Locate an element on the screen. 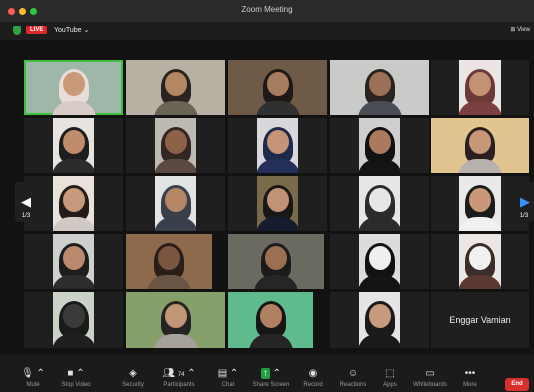 This screenshot has width=534, height=392. window-title: Zoom Meeting is located at coordinates (267, 9).